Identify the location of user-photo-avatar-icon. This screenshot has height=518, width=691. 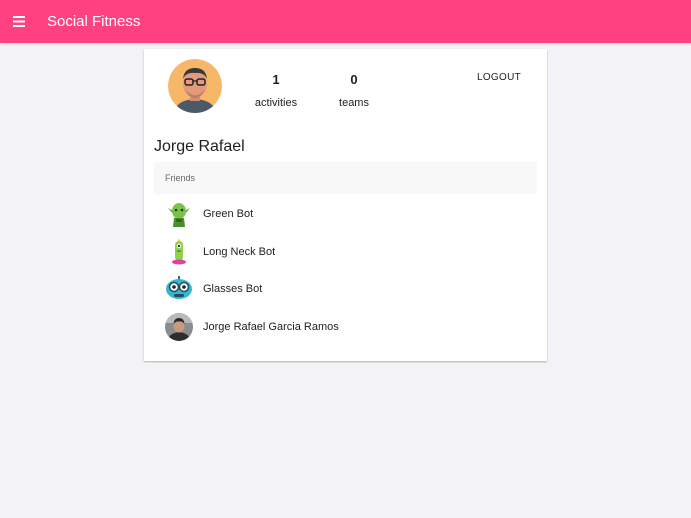
(179, 327).